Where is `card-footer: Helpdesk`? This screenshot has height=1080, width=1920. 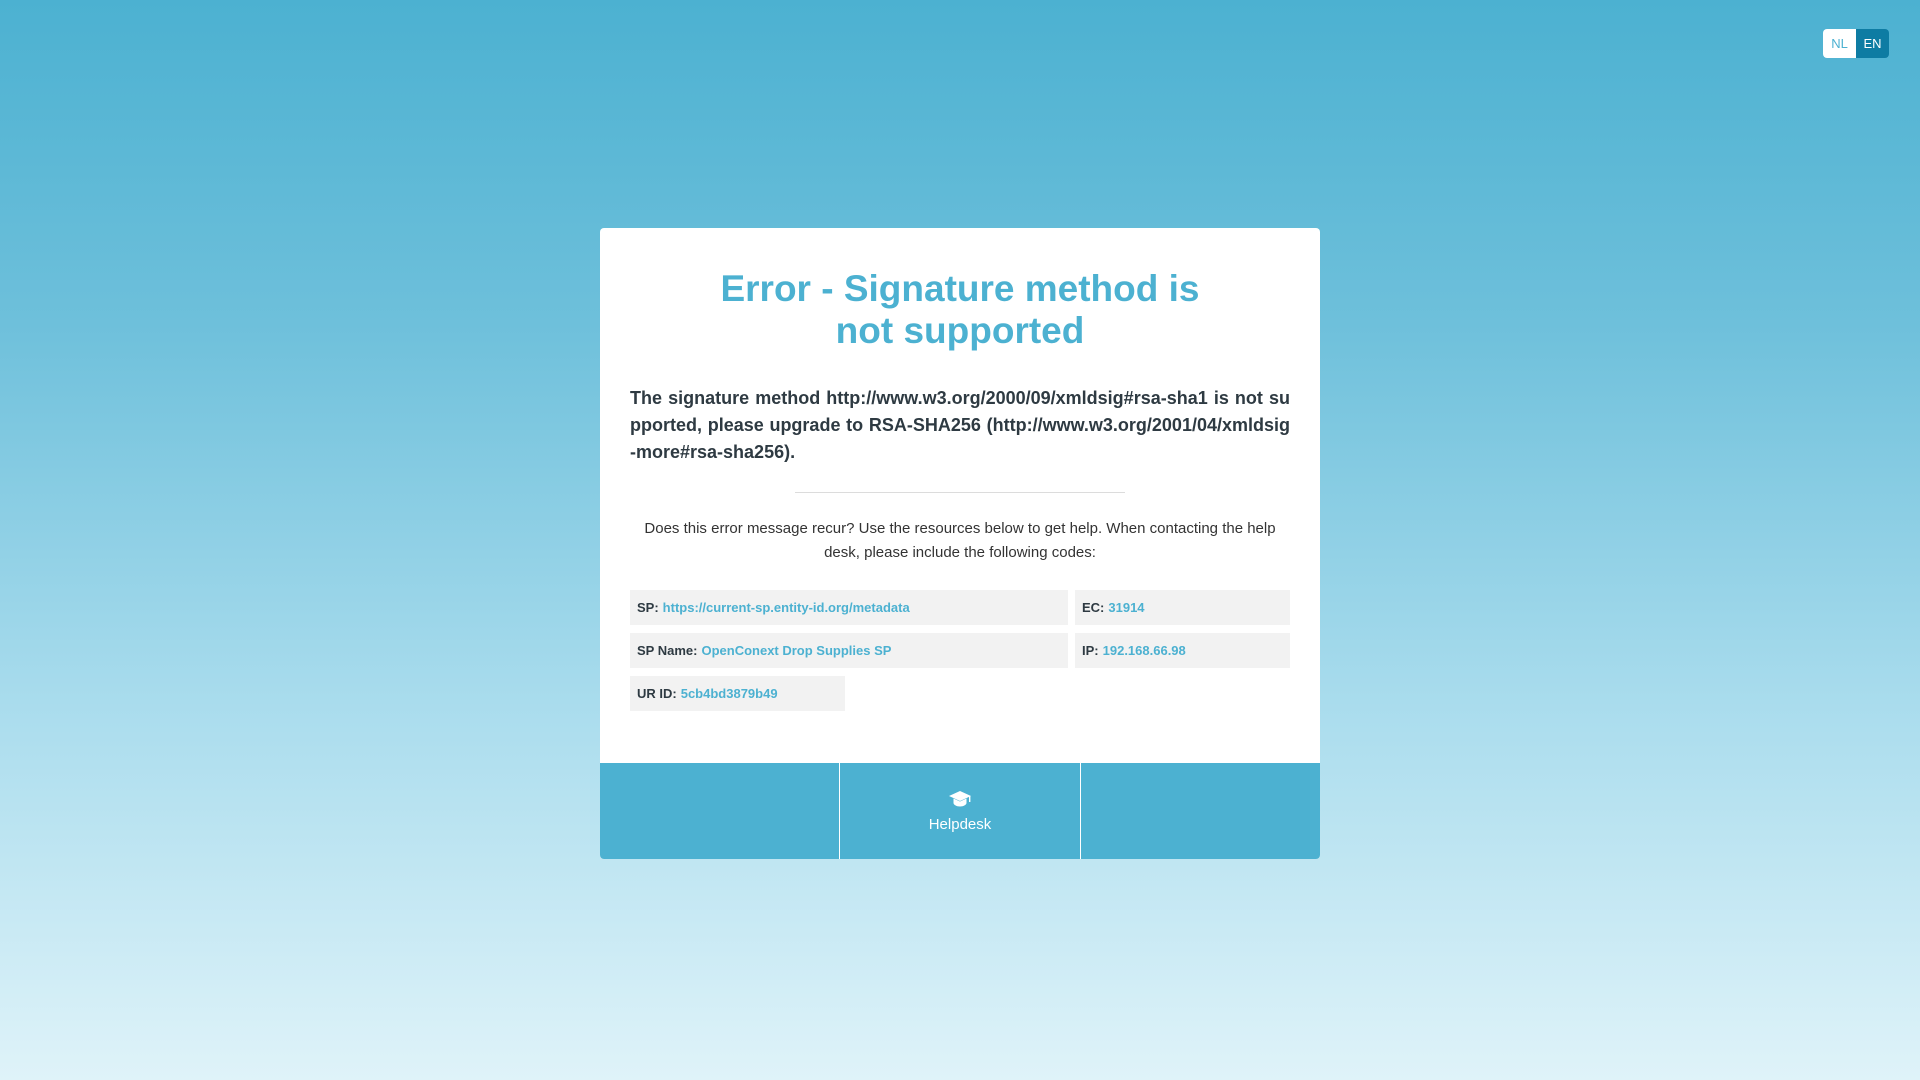 card-footer: Helpdesk is located at coordinates (960, 811).